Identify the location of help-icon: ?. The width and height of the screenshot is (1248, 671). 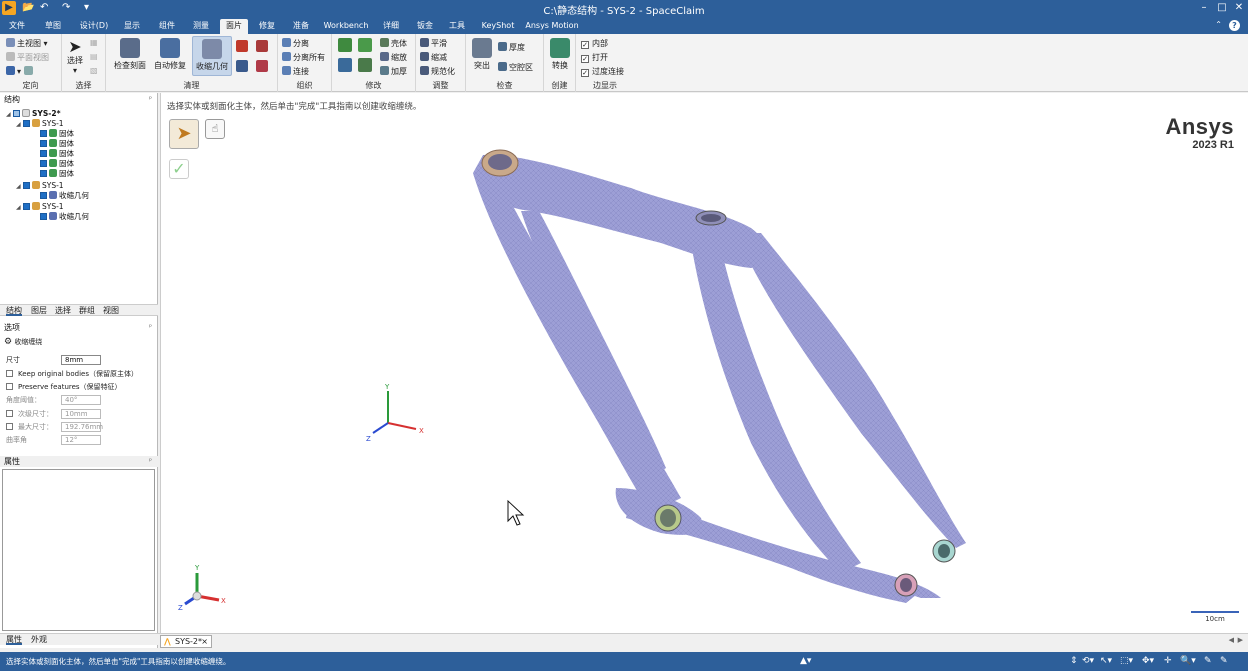
(1234, 25).